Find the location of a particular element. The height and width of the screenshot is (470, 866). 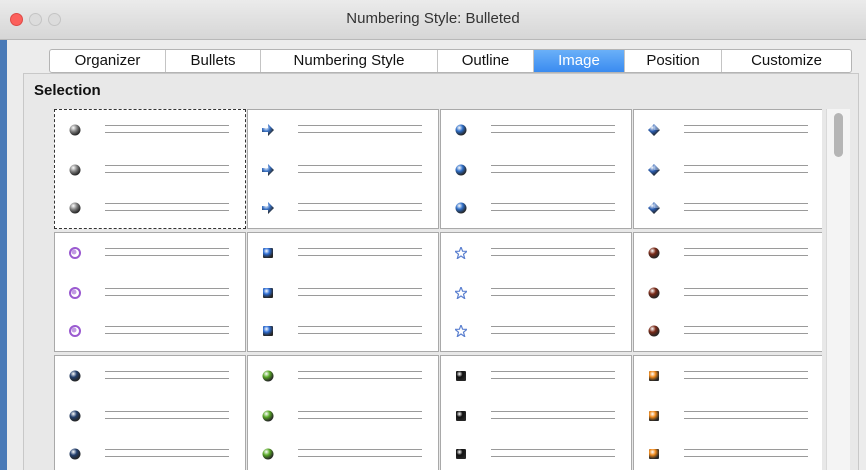

tab-outline: Outline is located at coordinates (486, 61).